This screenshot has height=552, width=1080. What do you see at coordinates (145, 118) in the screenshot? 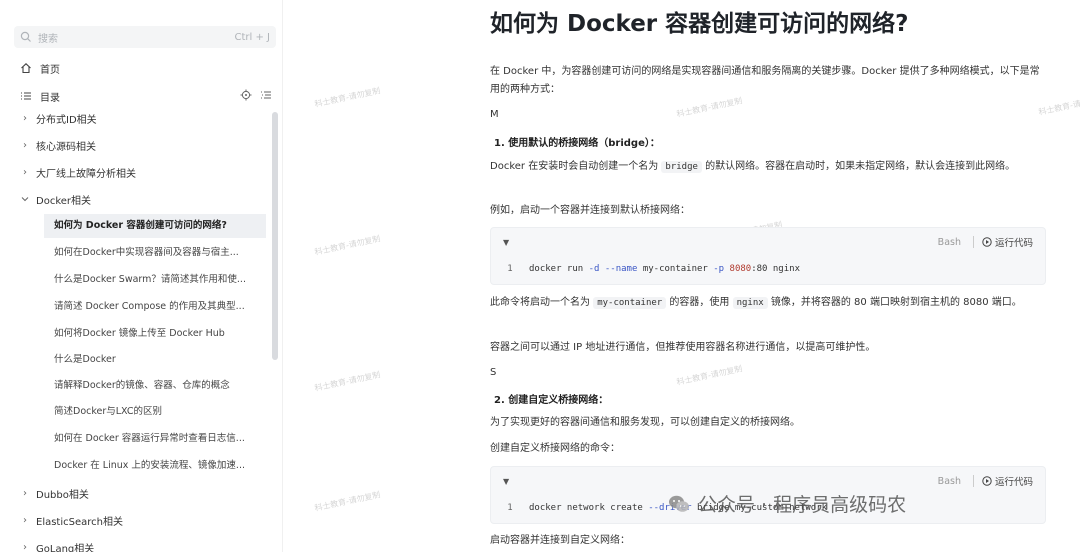
I see `tree-item-distributed-id: › 分布式ID相关` at bounding box center [145, 118].